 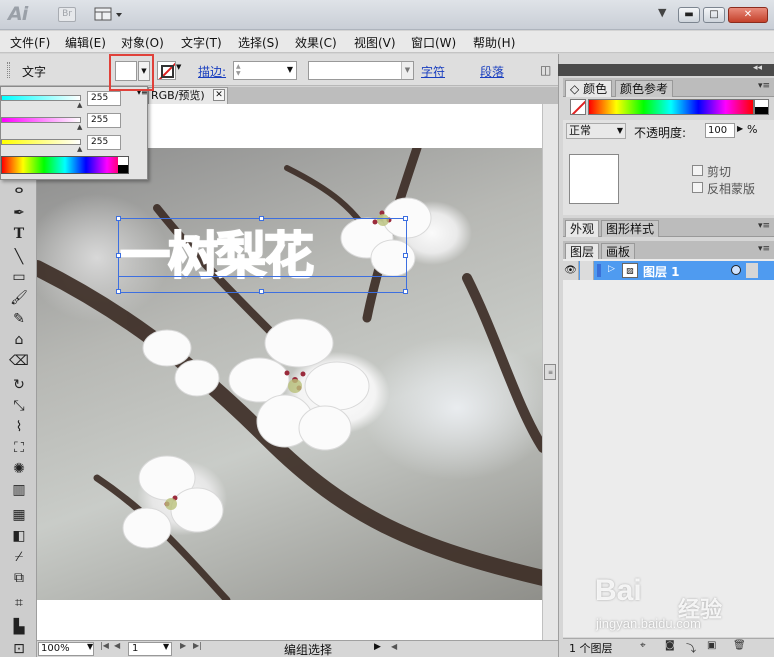 I want to click on graph-tool-icon: ▥, so click(x=19, y=490).